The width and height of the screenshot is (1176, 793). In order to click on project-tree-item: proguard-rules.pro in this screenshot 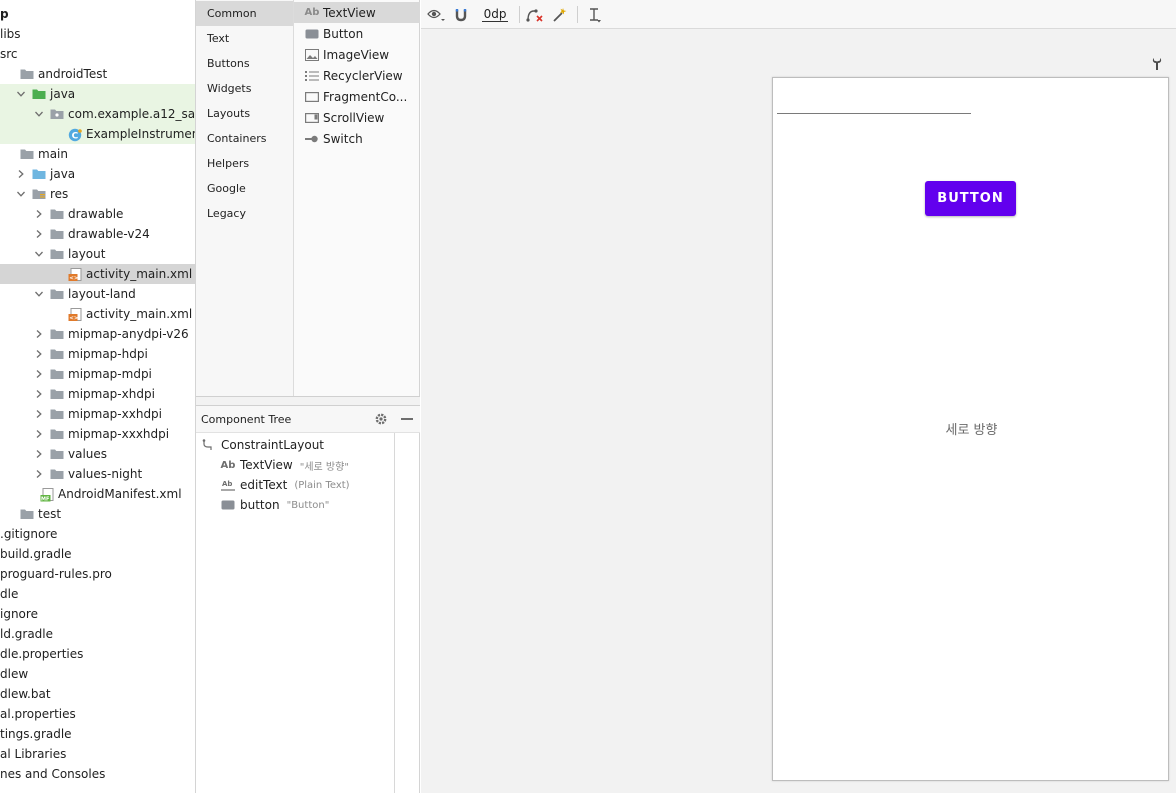, I will do `click(97, 574)`.